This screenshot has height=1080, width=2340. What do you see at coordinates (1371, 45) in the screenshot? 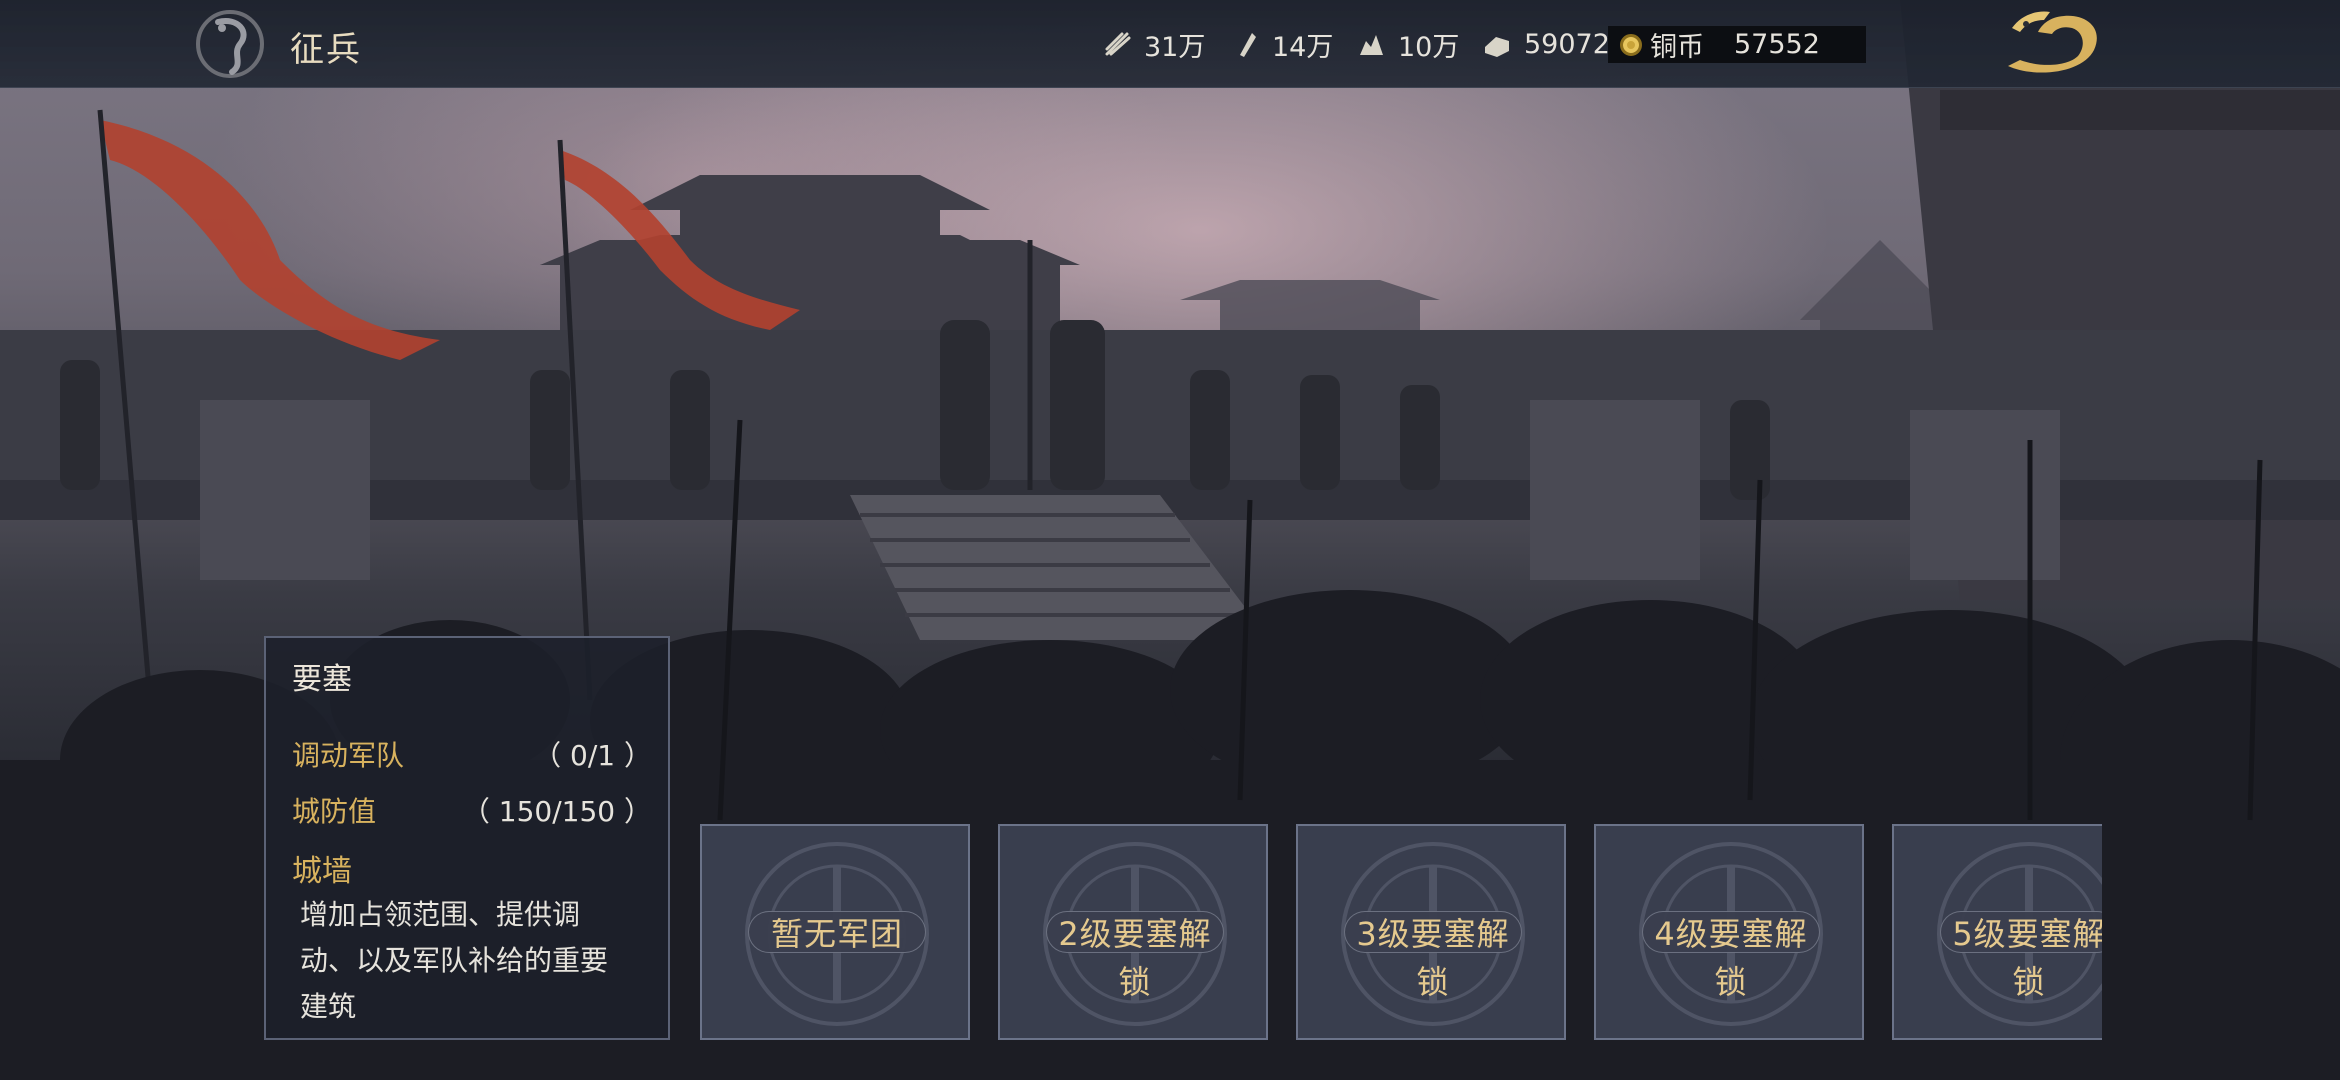
I see `stone-icon` at bounding box center [1371, 45].